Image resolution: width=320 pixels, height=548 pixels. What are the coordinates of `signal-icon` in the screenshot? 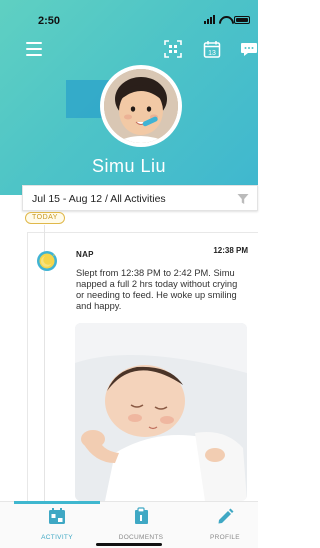 It's located at (209, 19).